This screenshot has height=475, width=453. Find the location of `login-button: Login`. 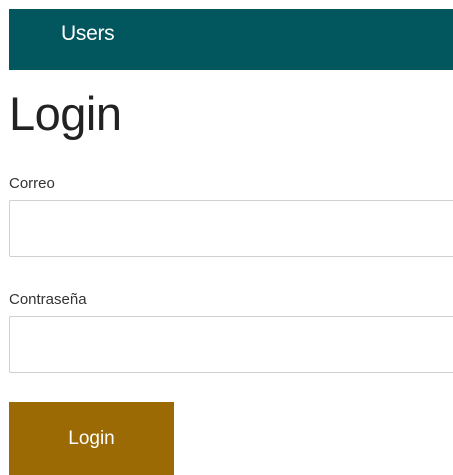

login-button: Login is located at coordinates (91, 438).